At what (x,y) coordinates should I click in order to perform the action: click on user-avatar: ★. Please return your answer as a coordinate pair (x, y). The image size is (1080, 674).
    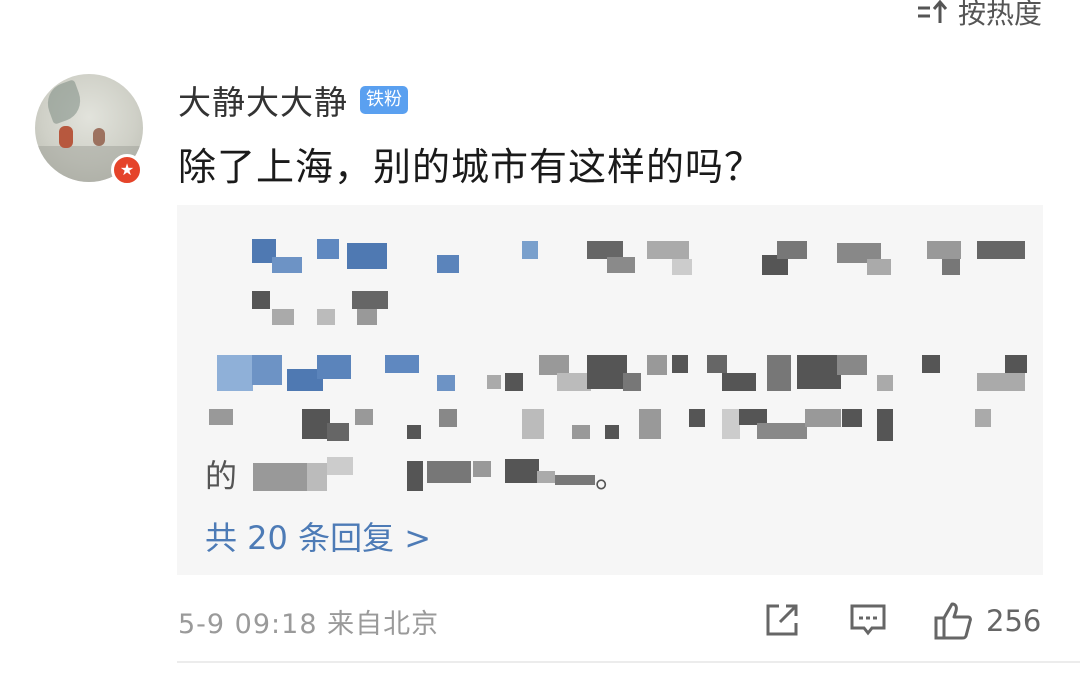
    Looking at the image, I should click on (89, 130).